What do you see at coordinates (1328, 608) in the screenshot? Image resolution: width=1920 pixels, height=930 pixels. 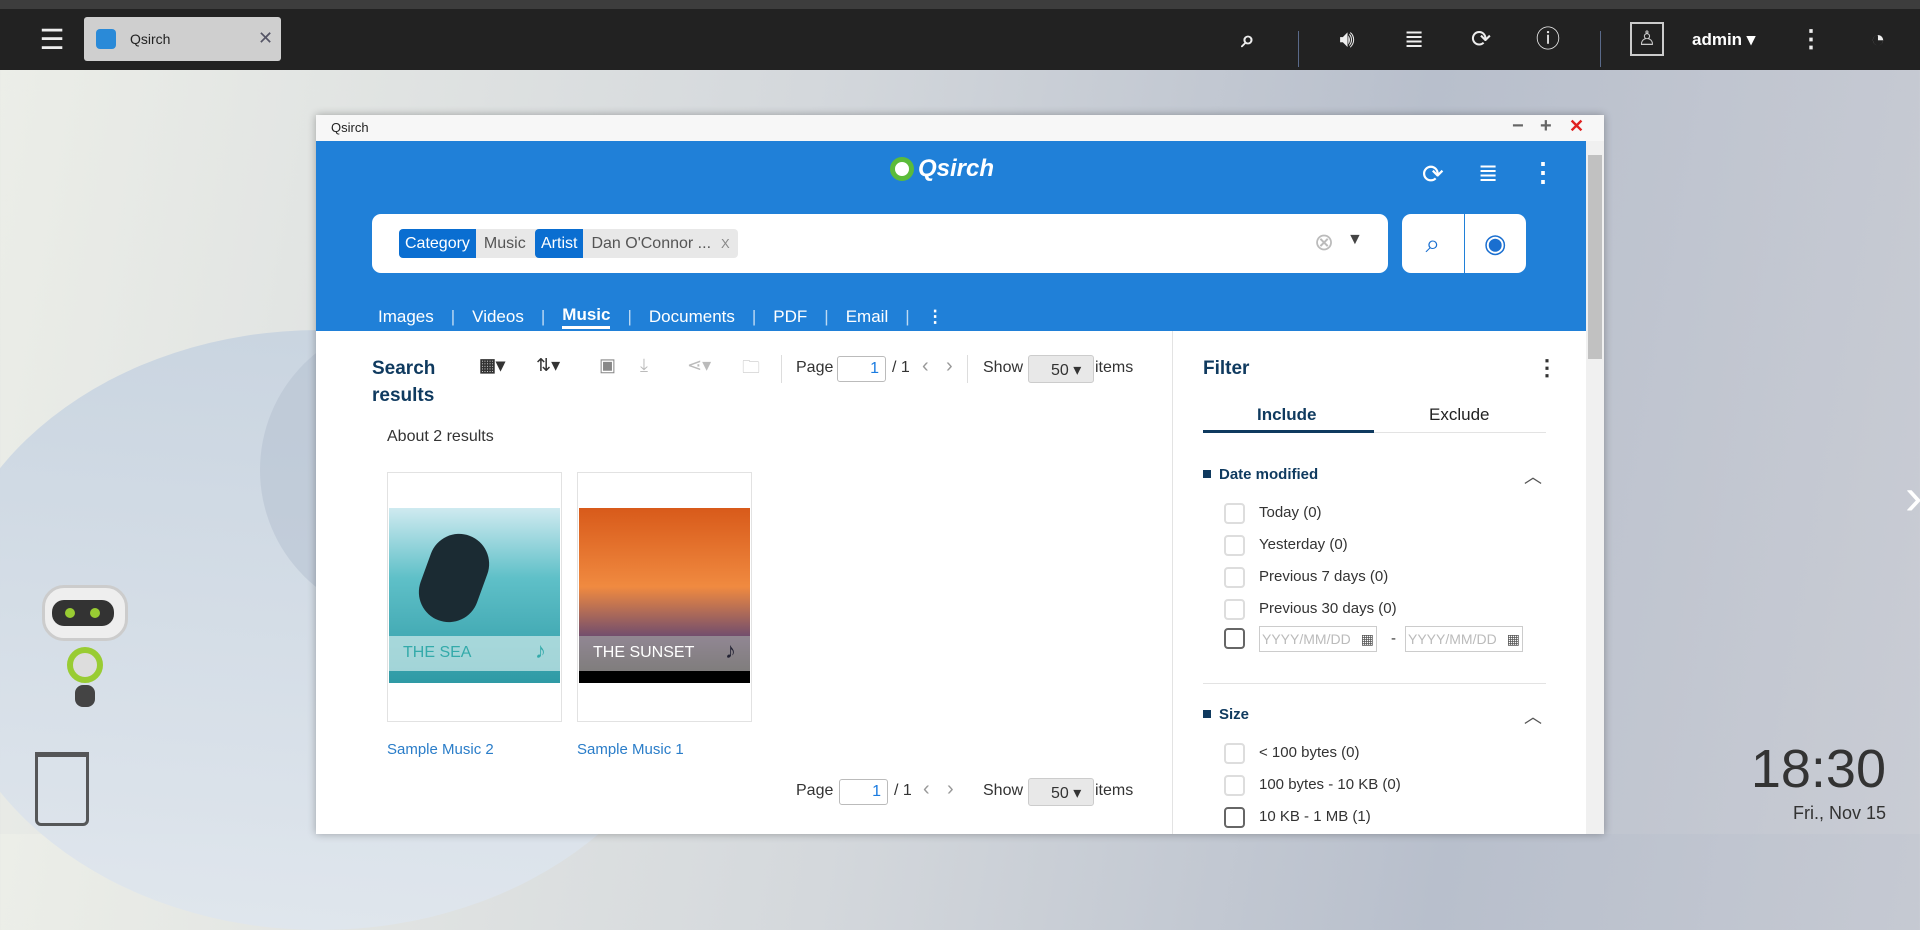 I see `option-label: Previous 30 days (0)` at bounding box center [1328, 608].